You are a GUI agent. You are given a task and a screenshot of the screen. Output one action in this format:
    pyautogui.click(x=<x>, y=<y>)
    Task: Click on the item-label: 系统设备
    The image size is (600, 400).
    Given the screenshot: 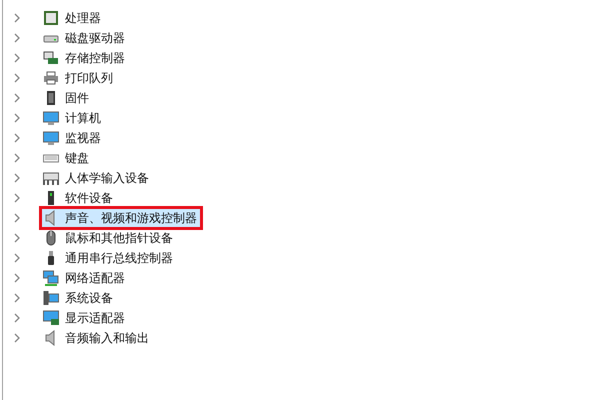 What is the action you would take?
    pyautogui.click(x=89, y=298)
    